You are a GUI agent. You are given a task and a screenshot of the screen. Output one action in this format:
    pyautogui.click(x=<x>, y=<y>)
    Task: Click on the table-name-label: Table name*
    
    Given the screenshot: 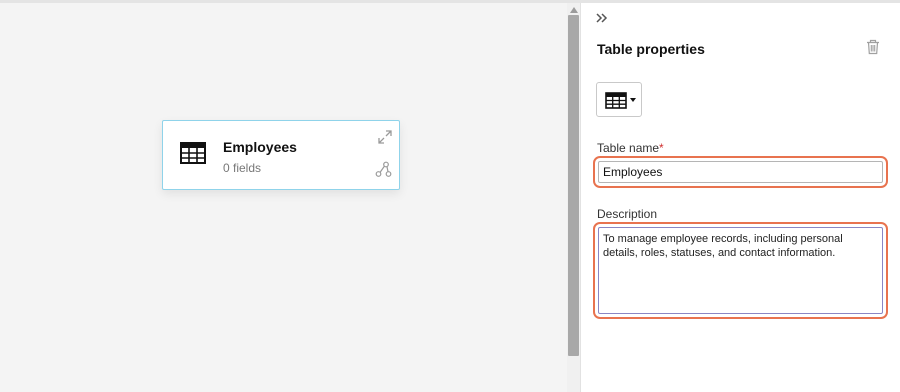 What is the action you would take?
    pyautogui.click(x=630, y=148)
    